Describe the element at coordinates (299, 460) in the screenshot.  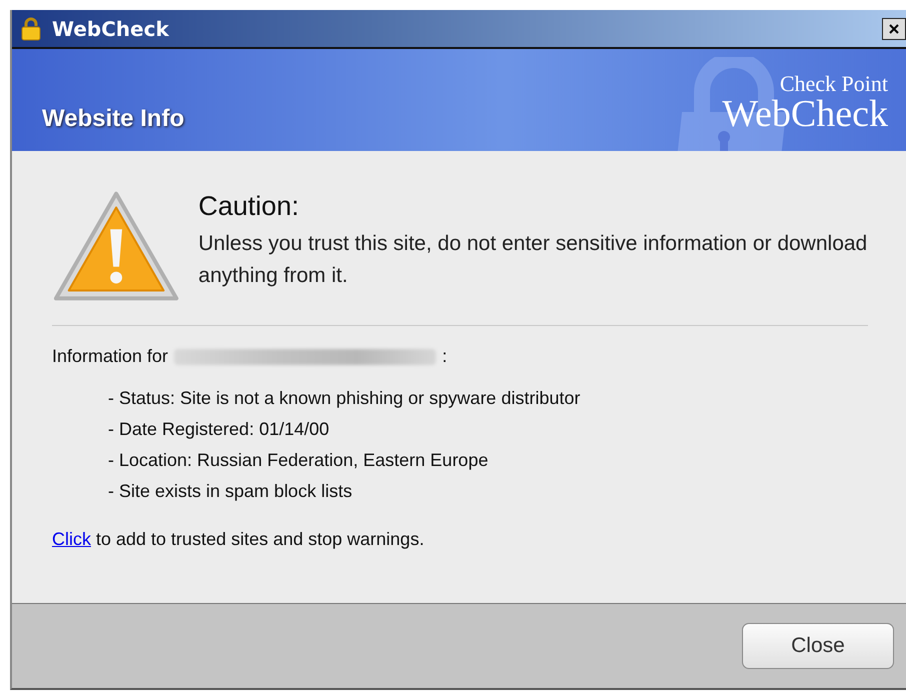
I see `info-item: - Location: Russian Federation, Eastern Europe` at that location.